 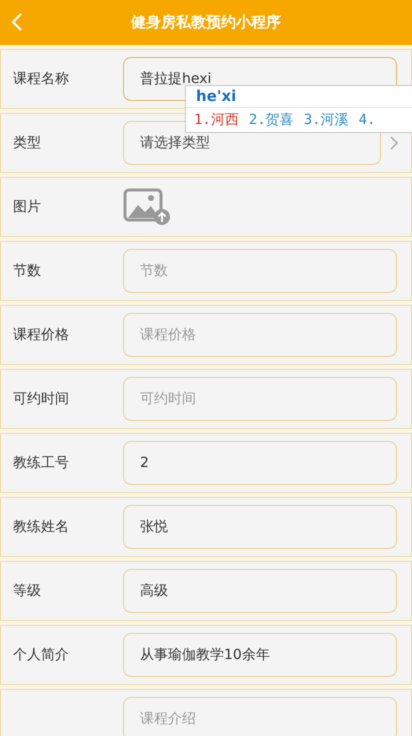 What do you see at coordinates (41, 335) in the screenshot?
I see `field-label: 课程价格` at bounding box center [41, 335].